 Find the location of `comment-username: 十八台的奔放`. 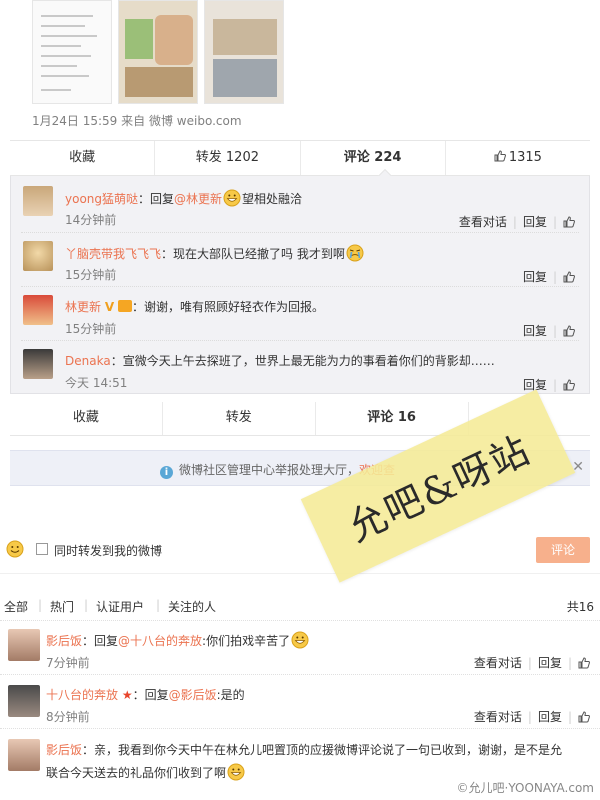

comment-username: 十八台的奔放 is located at coordinates (82, 695).